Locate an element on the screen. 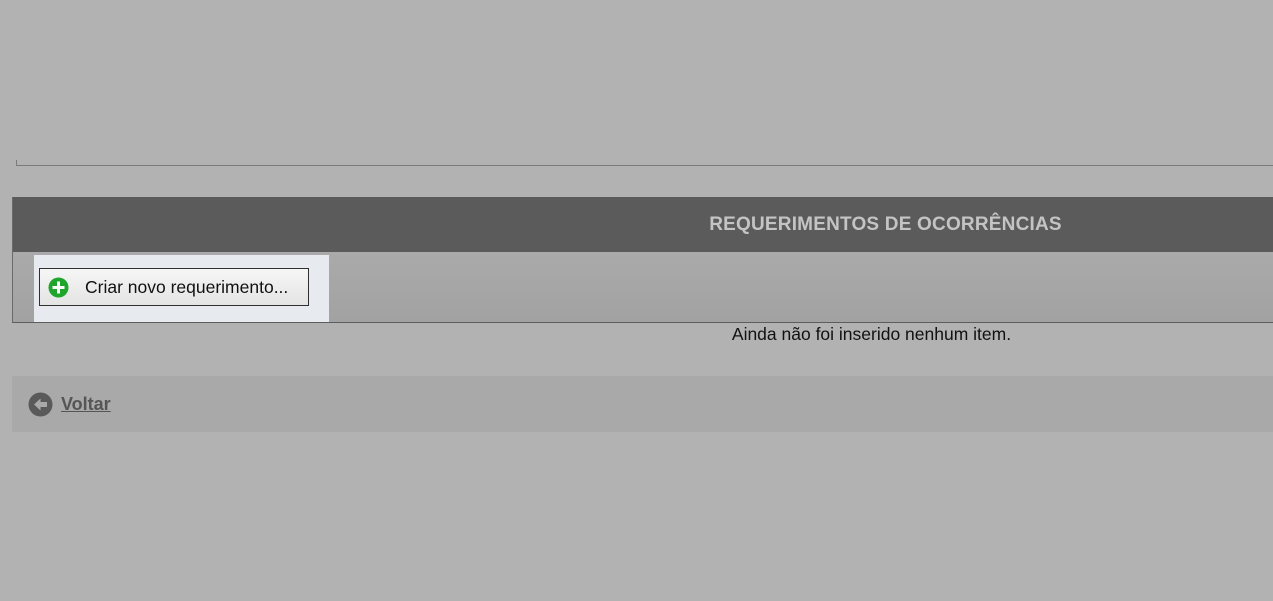 This screenshot has height=601, width=1273. panel-header: REQUERIMENTOS DE OCORRÊNCIAS is located at coordinates (643, 224).